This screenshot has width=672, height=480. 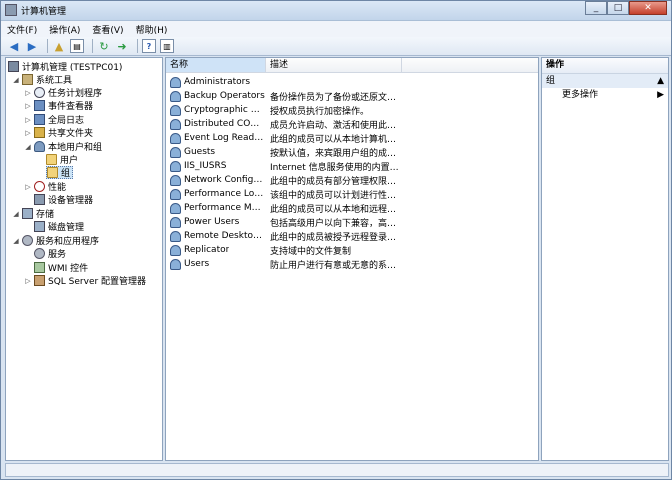 What do you see at coordinates (62, 159) in the screenshot?
I see `tree-item-users: 用户` at bounding box center [62, 159].